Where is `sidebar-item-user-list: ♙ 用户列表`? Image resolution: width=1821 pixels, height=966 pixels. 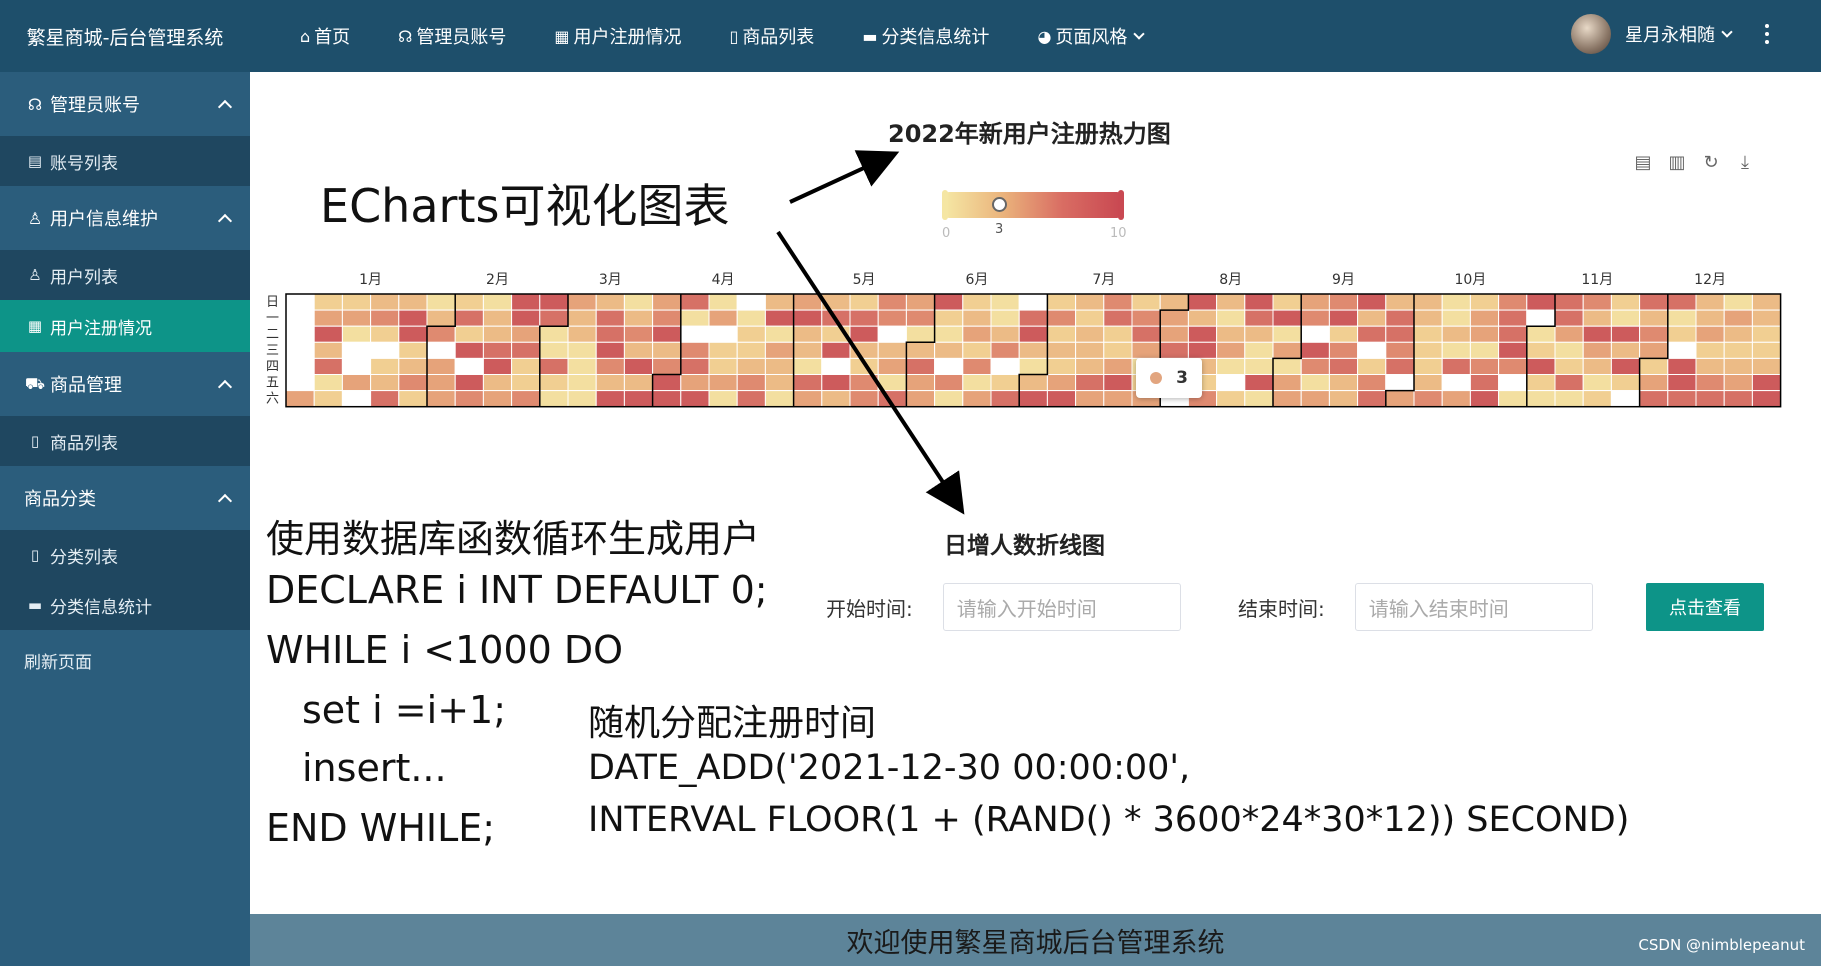 sidebar-item-user-list: ♙ 用户列表 is located at coordinates (125, 275).